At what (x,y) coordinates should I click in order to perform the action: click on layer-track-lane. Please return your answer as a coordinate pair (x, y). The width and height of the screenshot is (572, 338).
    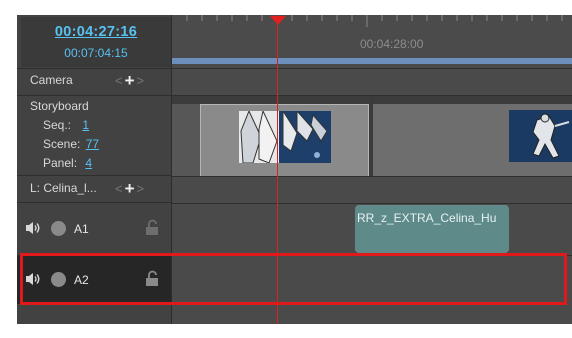
    Looking at the image, I should click on (372, 190).